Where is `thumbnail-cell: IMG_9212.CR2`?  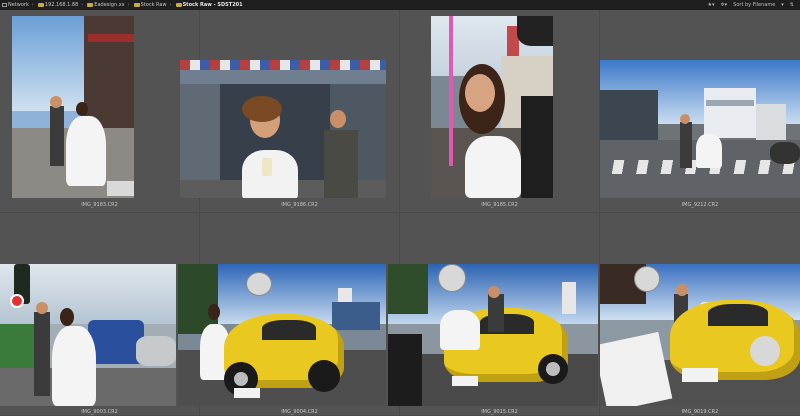
thumbnail-cell: IMG_9212.CR2 is located at coordinates (700, 111).